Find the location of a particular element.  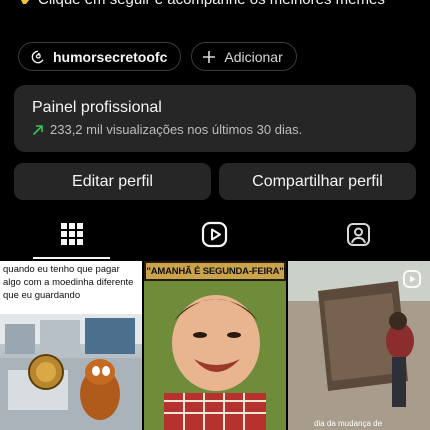

edit-profile-button: Editar perfil is located at coordinates (112, 181).